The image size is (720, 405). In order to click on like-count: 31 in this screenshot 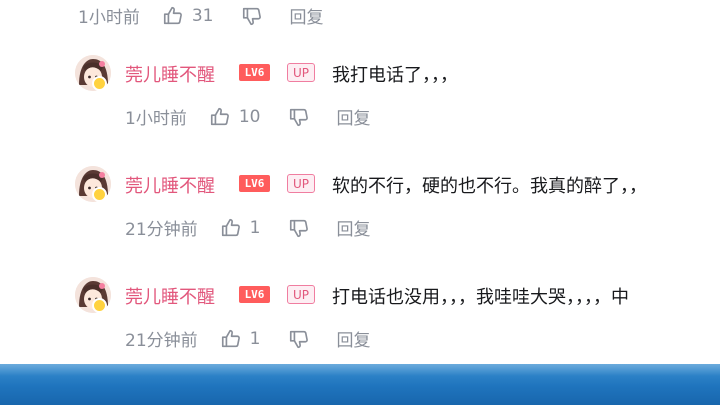, I will do `click(202, 15)`.